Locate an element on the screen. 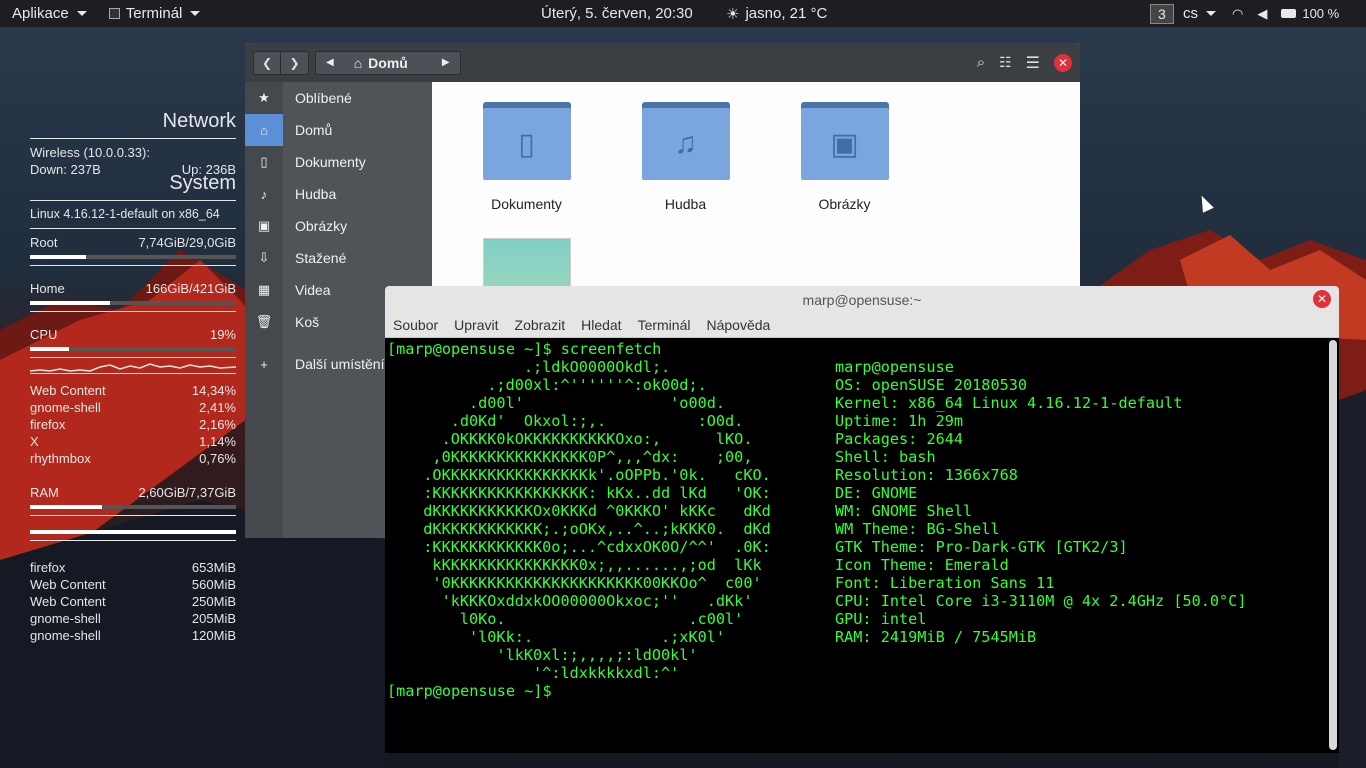  sidebar-item-label: Videa is located at coordinates (313, 290).